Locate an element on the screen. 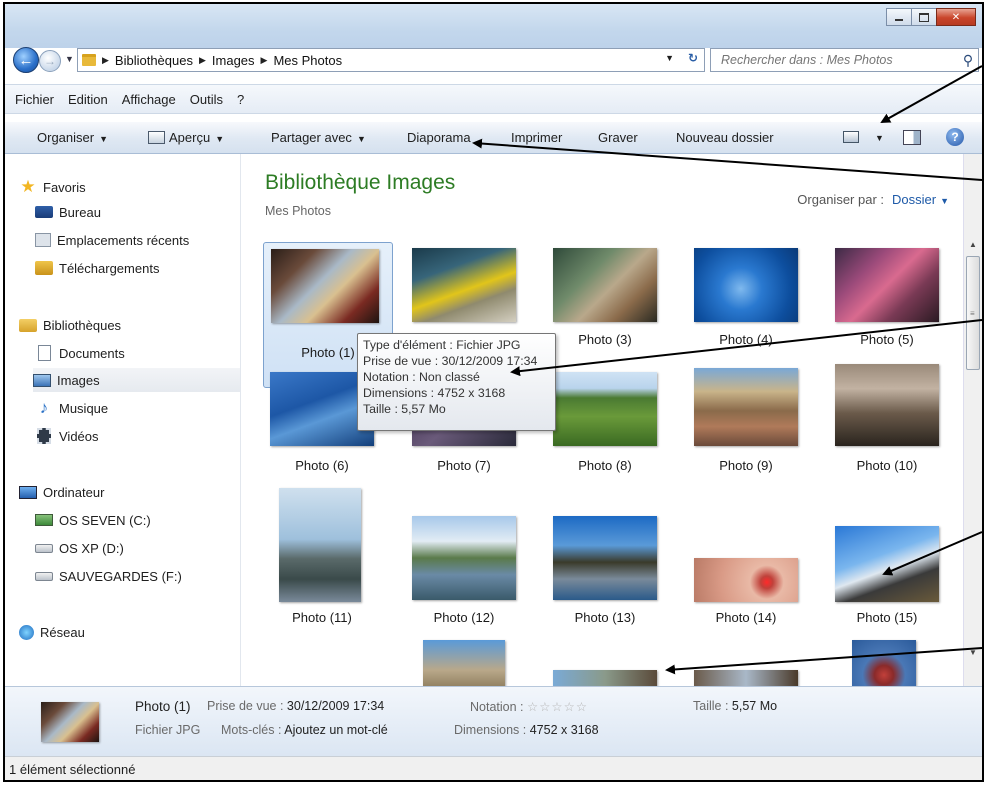 This screenshot has height=787, width=984. photo-label: Photo (3) is located at coordinates (605, 339).